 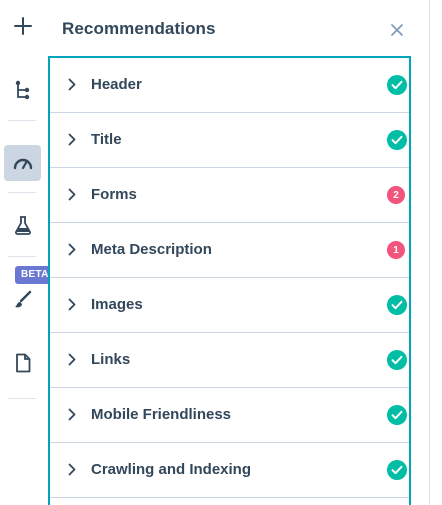 I want to click on recommendation-row: Meta Description 1, so click(x=229, y=250).